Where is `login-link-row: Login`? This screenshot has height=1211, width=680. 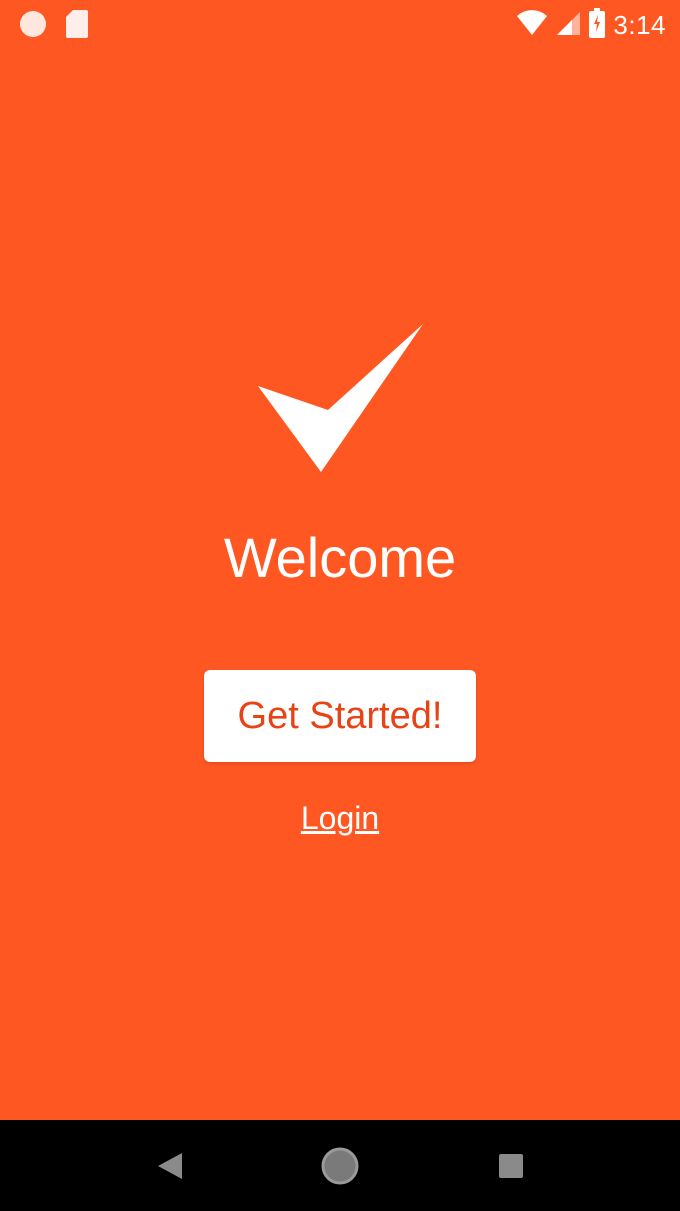
login-link-row: Login is located at coordinates (340, 818).